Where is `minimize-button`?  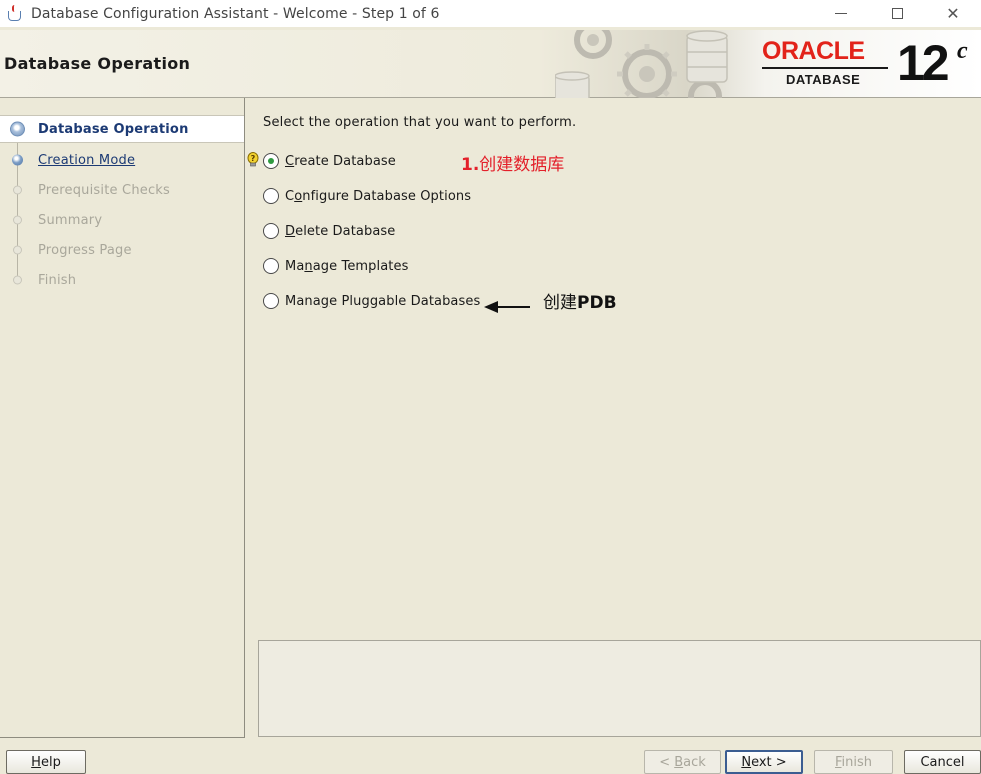
minimize-button is located at coordinates (841, 13).